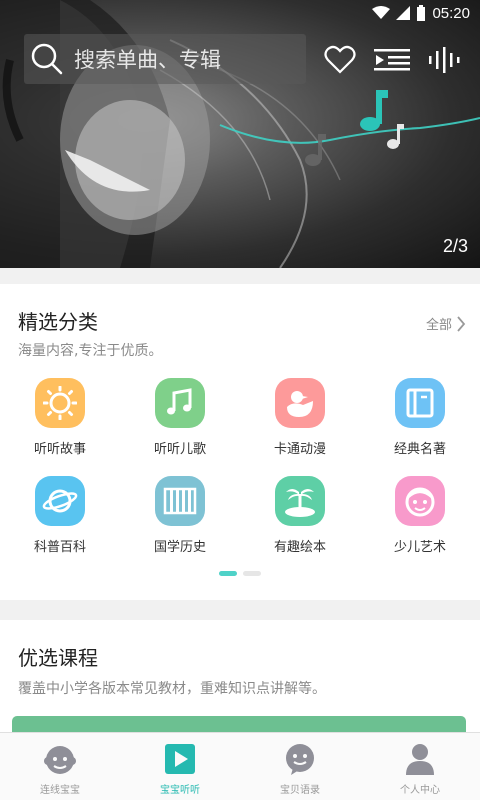  I want to click on category-item-cartoons: 卡通动漫, so click(300, 420).